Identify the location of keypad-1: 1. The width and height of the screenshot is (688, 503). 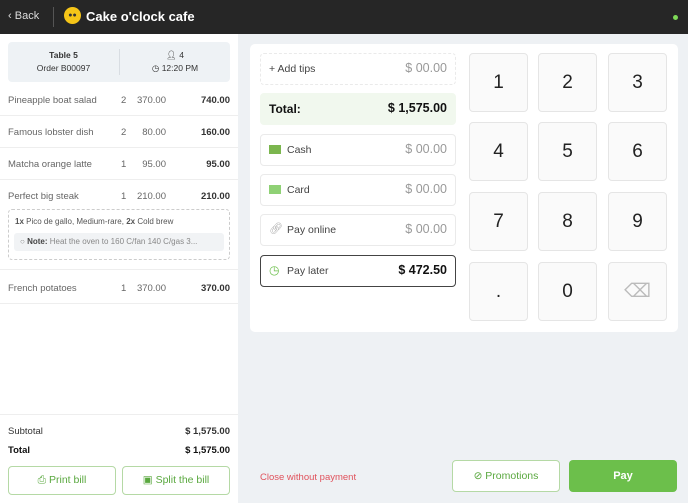
(498, 82).